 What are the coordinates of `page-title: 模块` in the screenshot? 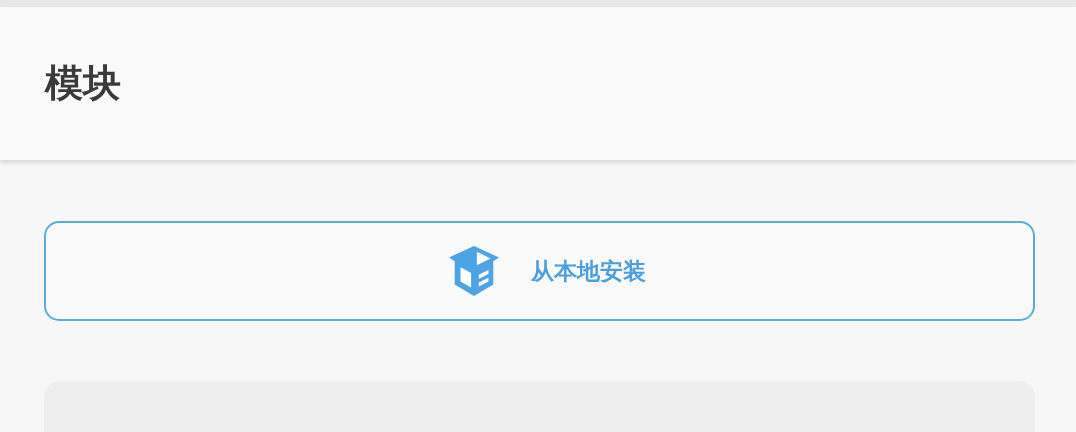 It's located at (83, 83).